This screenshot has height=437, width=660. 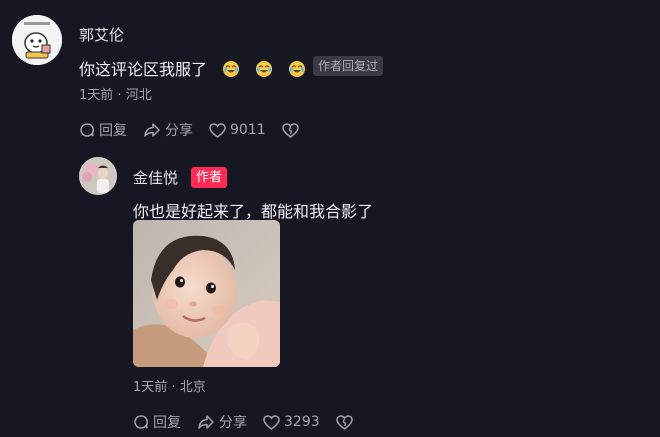 What do you see at coordinates (115, 93) in the screenshot?
I see `comment-meta: 1天前 · 河北` at bounding box center [115, 93].